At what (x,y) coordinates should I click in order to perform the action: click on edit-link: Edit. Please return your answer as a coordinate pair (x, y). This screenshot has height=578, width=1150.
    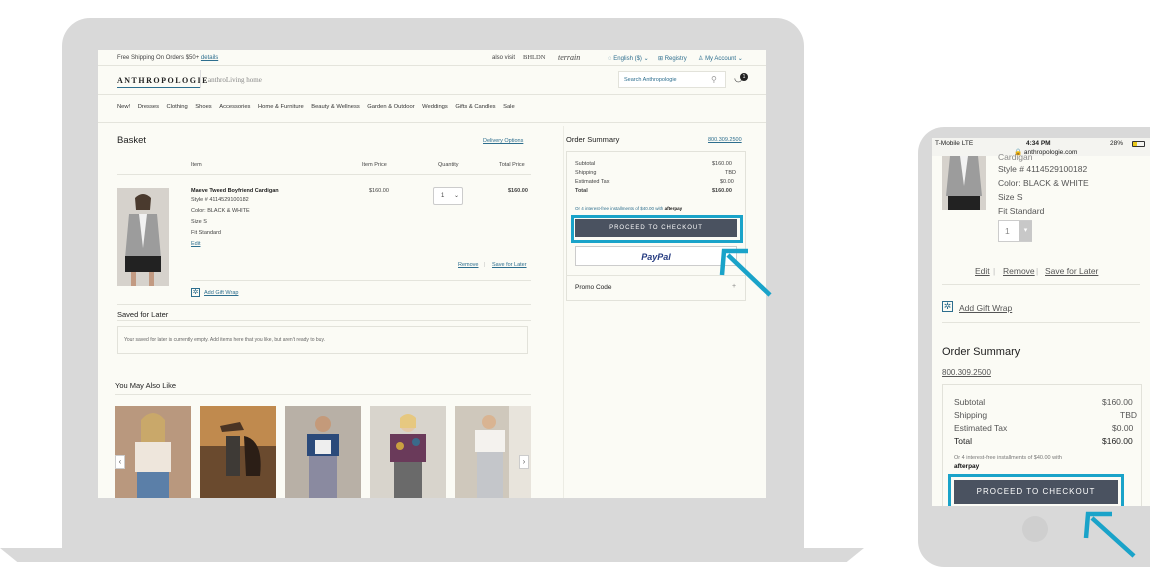
    Looking at the image, I should click on (195, 244).